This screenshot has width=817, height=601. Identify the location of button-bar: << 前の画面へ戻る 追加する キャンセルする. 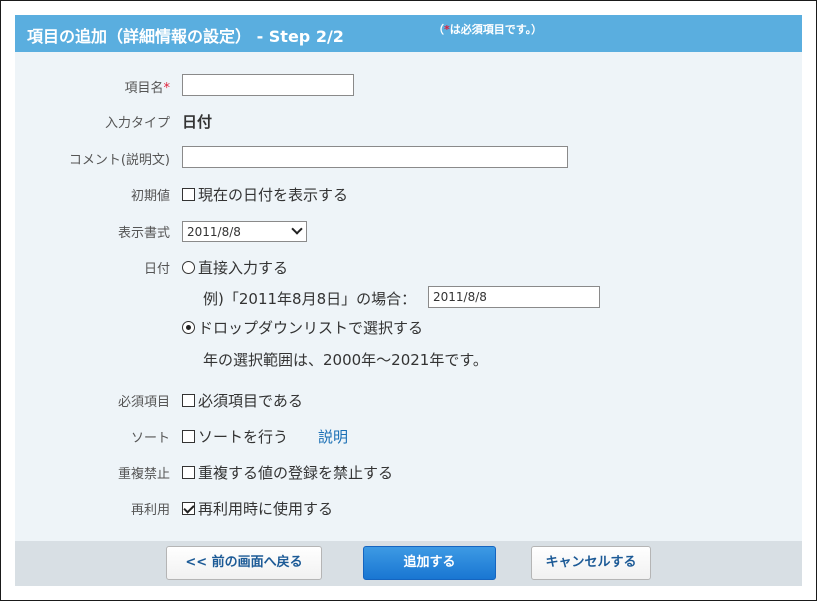
(408, 563).